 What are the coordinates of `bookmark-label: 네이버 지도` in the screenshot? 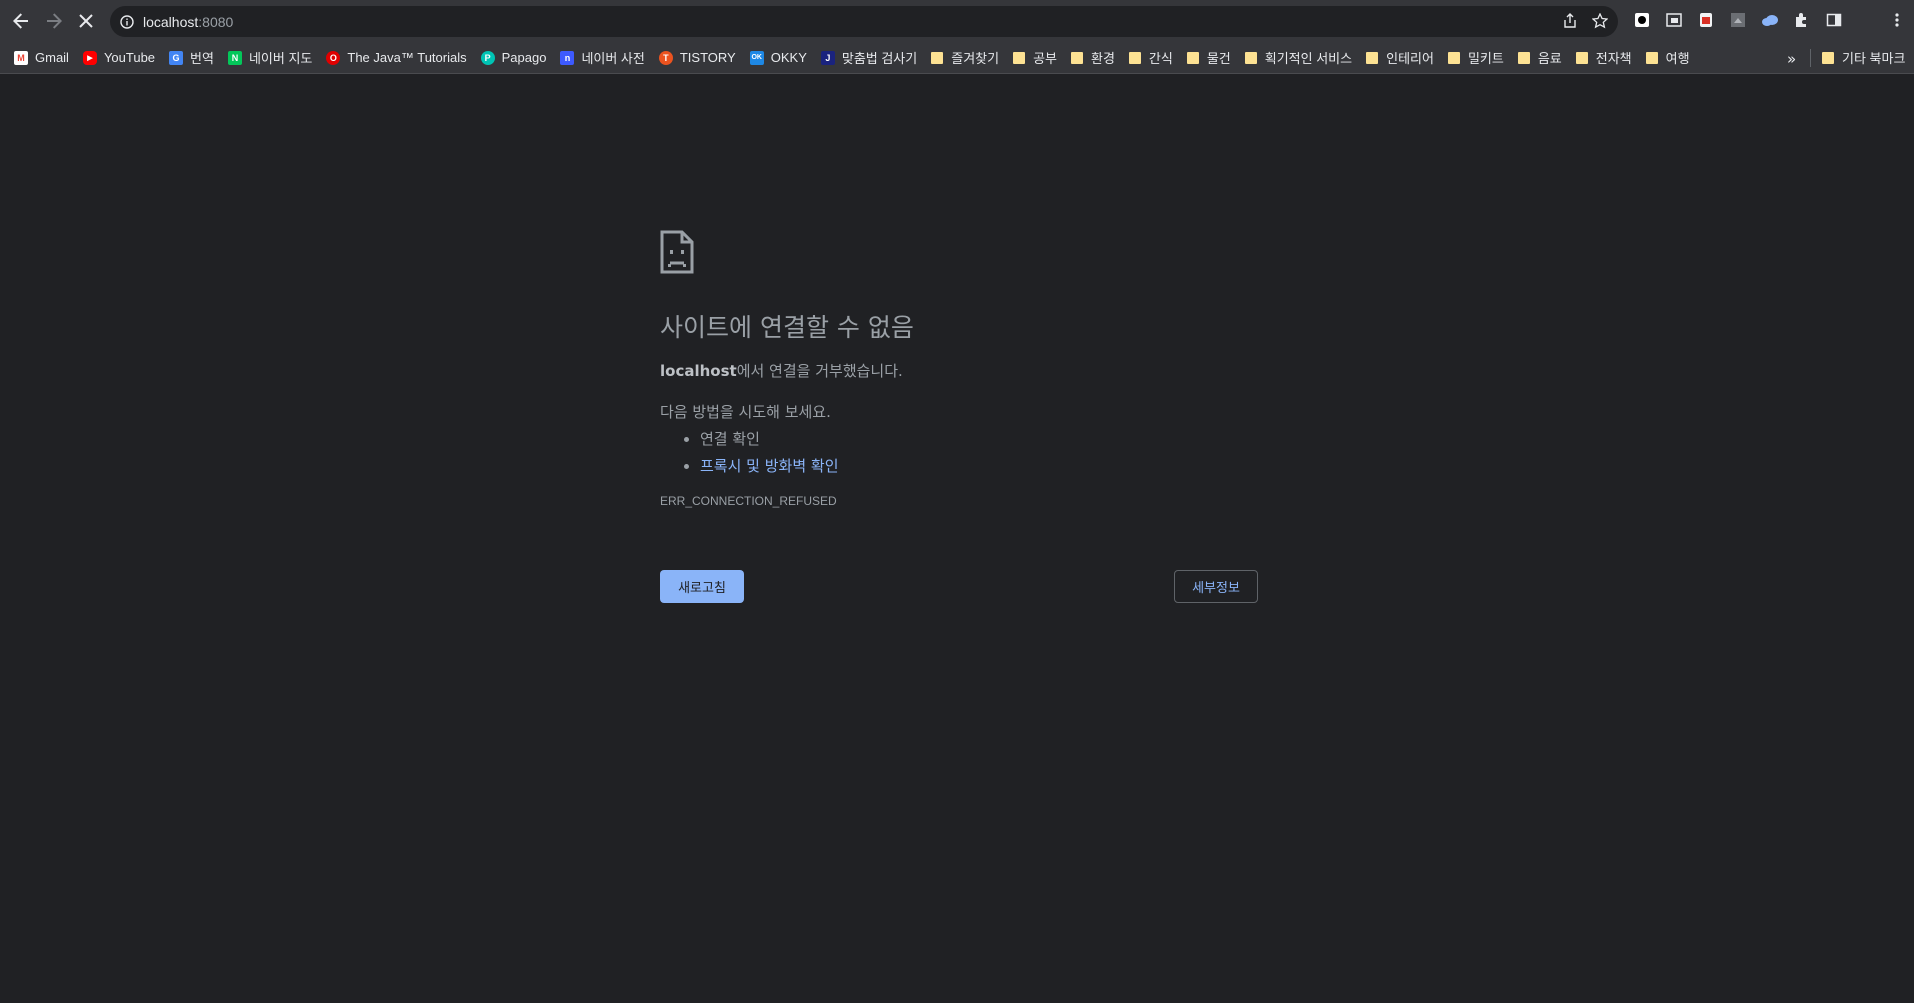 It's located at (280, 58).